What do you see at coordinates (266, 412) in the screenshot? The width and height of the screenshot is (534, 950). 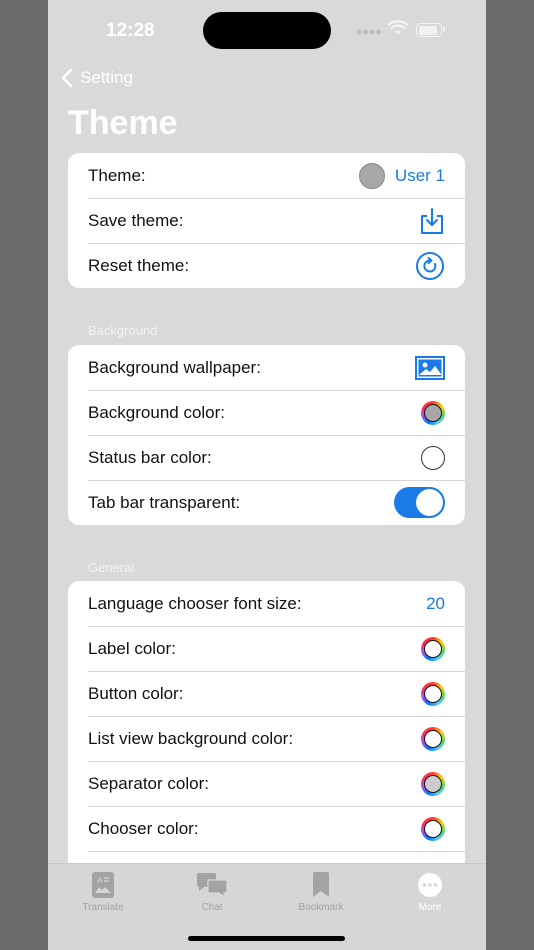 I see `background-color-row: Background color:` at bounding box center [266, 412].